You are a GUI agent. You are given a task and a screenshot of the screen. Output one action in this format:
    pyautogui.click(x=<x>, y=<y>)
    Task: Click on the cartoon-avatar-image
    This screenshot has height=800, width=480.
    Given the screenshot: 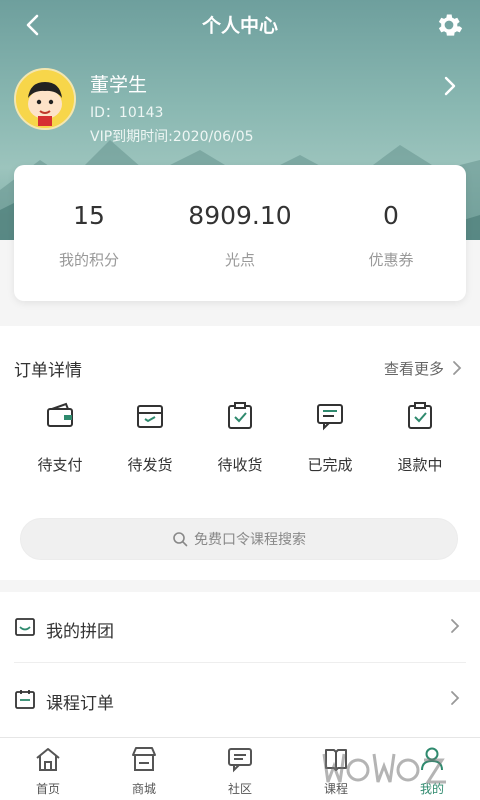 What is the action you would take?
    pyautogui.click(x=45, y=99)
    